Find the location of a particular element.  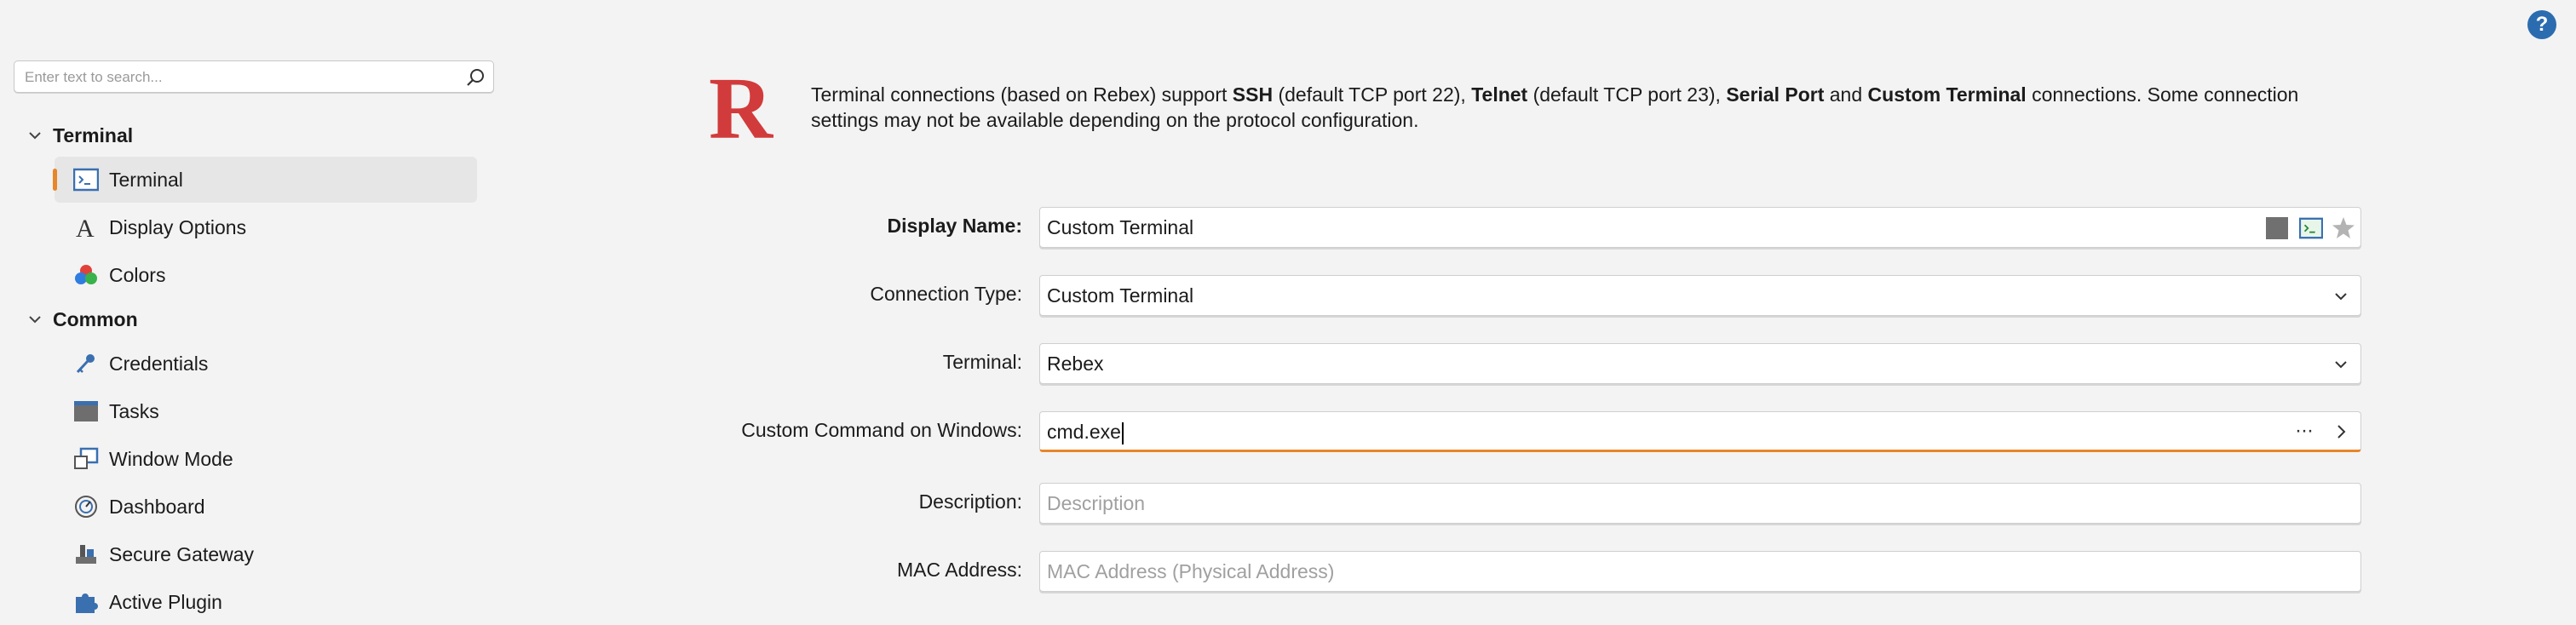

dashboard-icon is located at coordinates (86, 507).